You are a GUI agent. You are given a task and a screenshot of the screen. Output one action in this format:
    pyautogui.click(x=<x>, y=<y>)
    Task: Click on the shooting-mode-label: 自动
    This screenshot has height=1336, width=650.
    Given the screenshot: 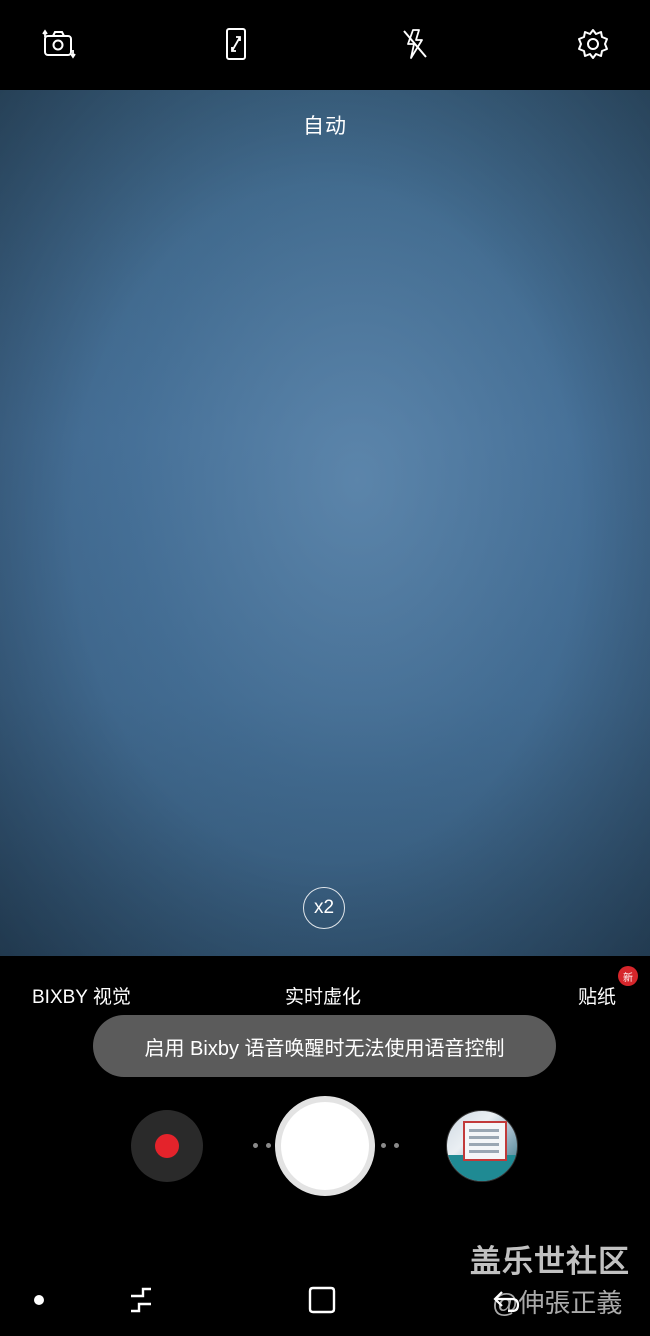 What is the action you would take?
    pyautogui.click(x=325, y=125)
    